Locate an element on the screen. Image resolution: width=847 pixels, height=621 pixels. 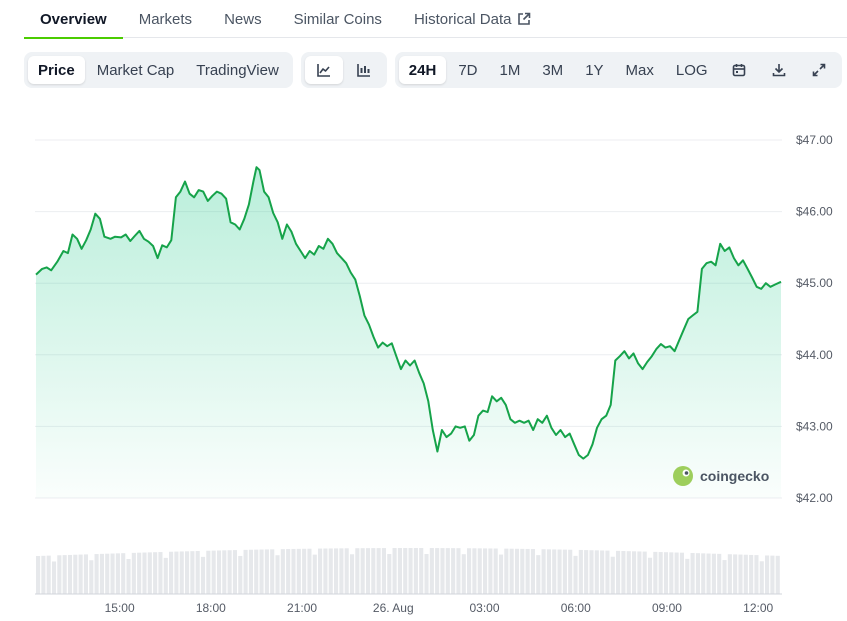
tab-news: News is located at coordinates (243, 19).